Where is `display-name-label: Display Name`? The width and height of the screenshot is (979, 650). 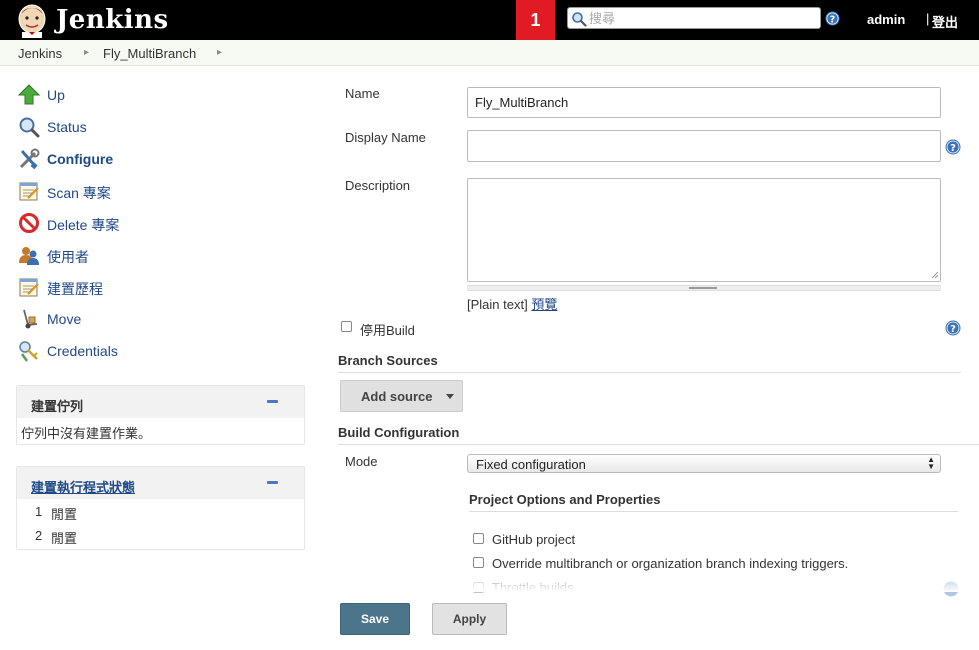
display-name-label: Display Name is located at coordinates (385, 137).